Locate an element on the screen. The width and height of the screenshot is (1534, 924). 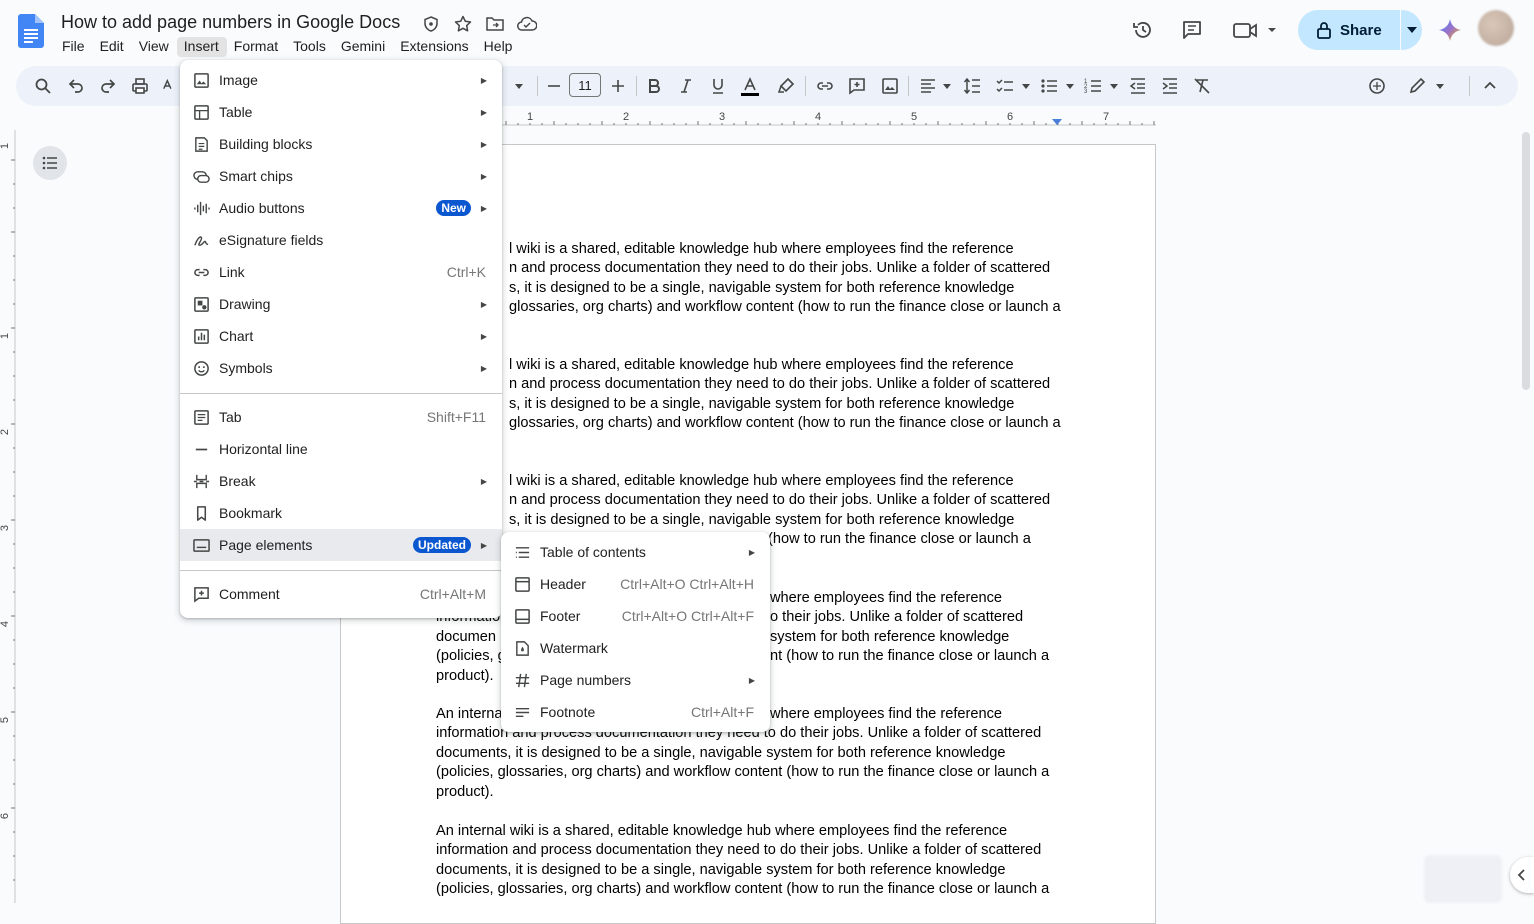
docs-logo-icon is located at coordinates (31, 31).